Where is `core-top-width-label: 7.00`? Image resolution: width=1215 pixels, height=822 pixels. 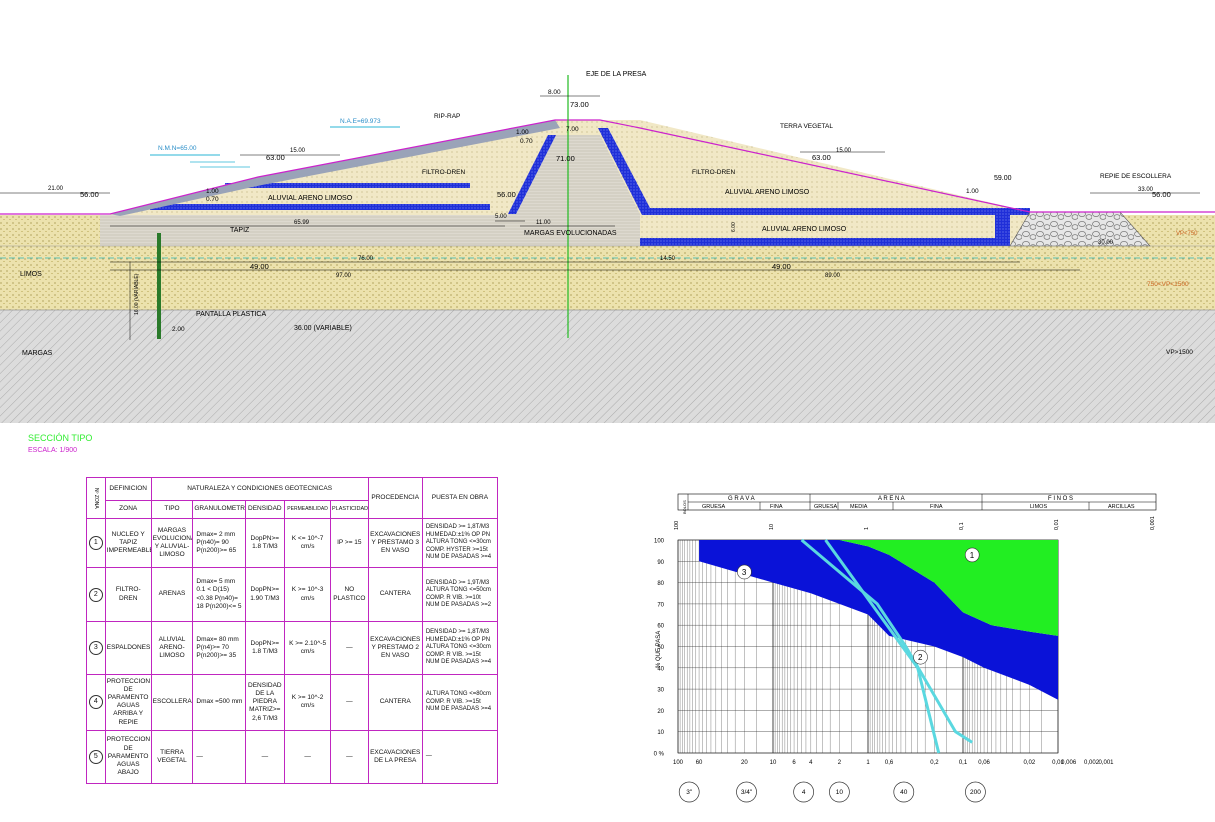 core-top-width-label: 7.00 is located at coordinates (572, 129).